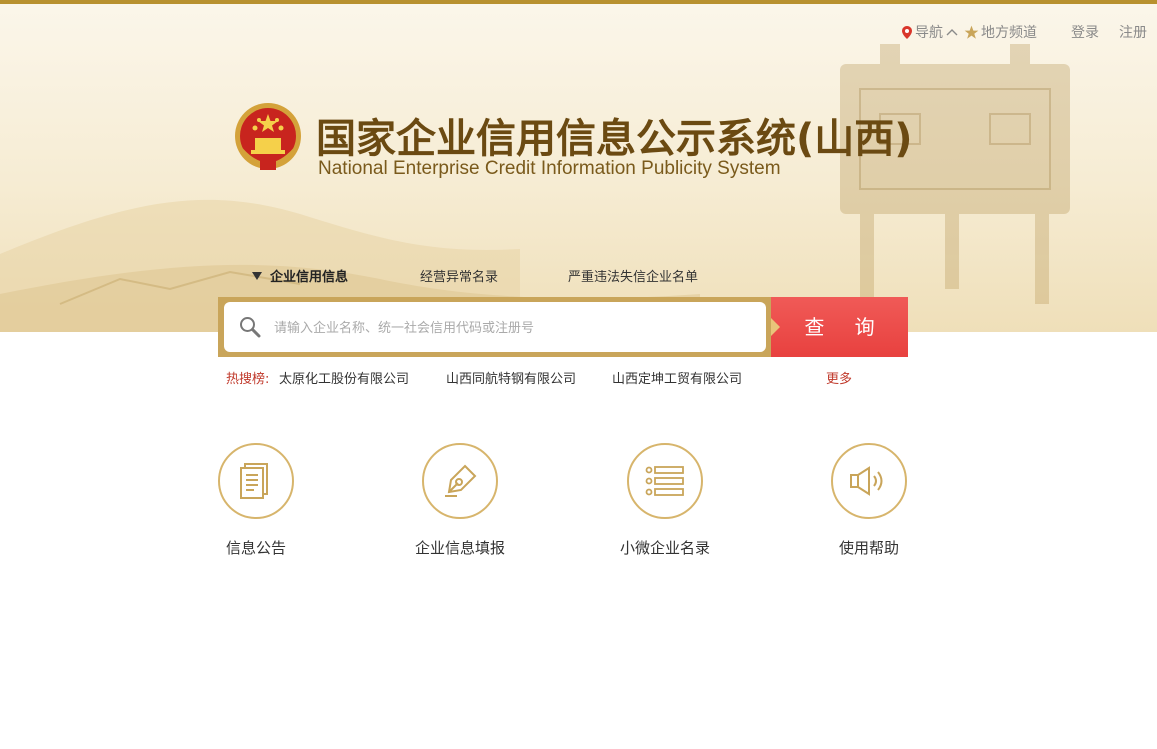 This screenshot has width=1157, height=749. Describe the element at coordinates (614, 139) in the screenshot. I see `site-title-chinese: 国家企业信用信息公示系统(山西)` at that location.